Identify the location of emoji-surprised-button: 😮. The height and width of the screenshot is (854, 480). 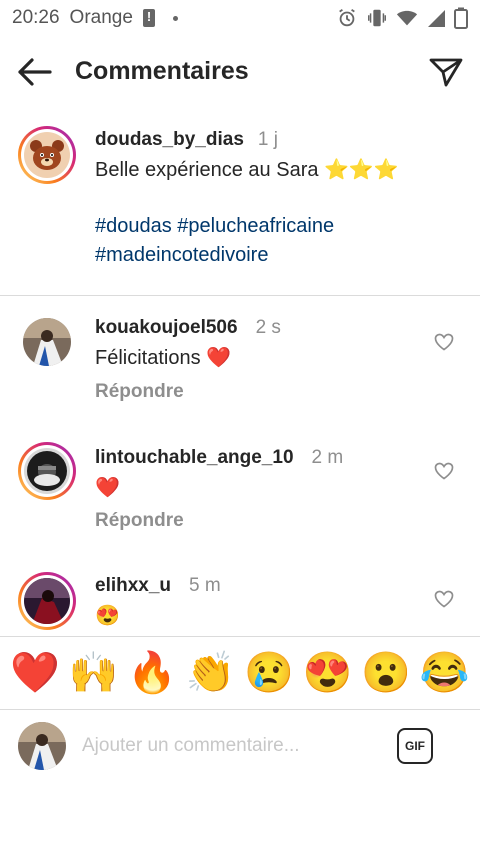
(386, 673).